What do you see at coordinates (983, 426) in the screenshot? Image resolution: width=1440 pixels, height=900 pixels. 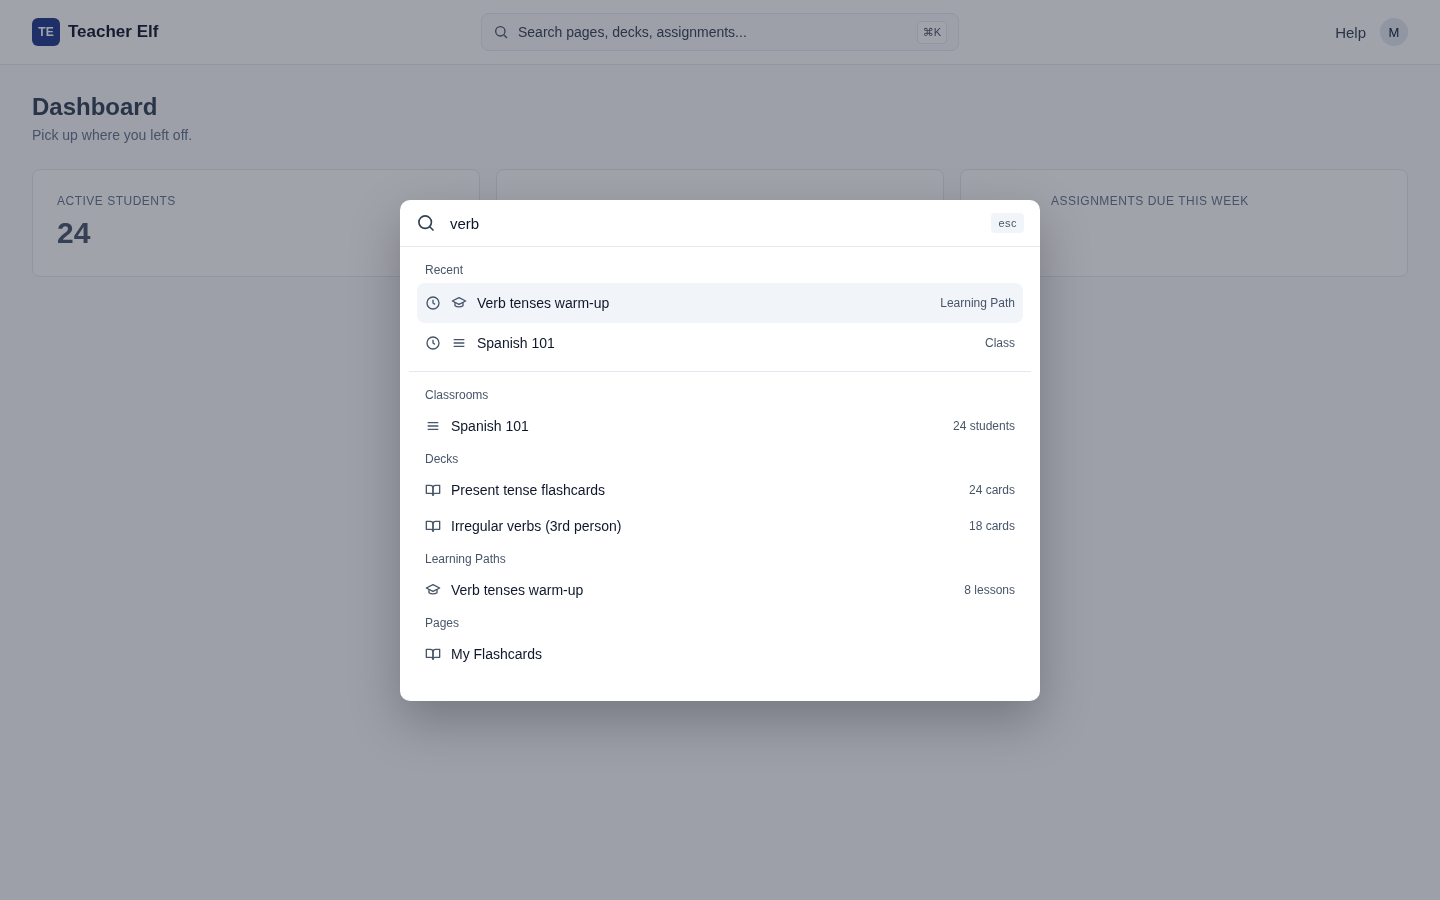 I see `result-meta: 24 students` at bounding box center [983, 426].